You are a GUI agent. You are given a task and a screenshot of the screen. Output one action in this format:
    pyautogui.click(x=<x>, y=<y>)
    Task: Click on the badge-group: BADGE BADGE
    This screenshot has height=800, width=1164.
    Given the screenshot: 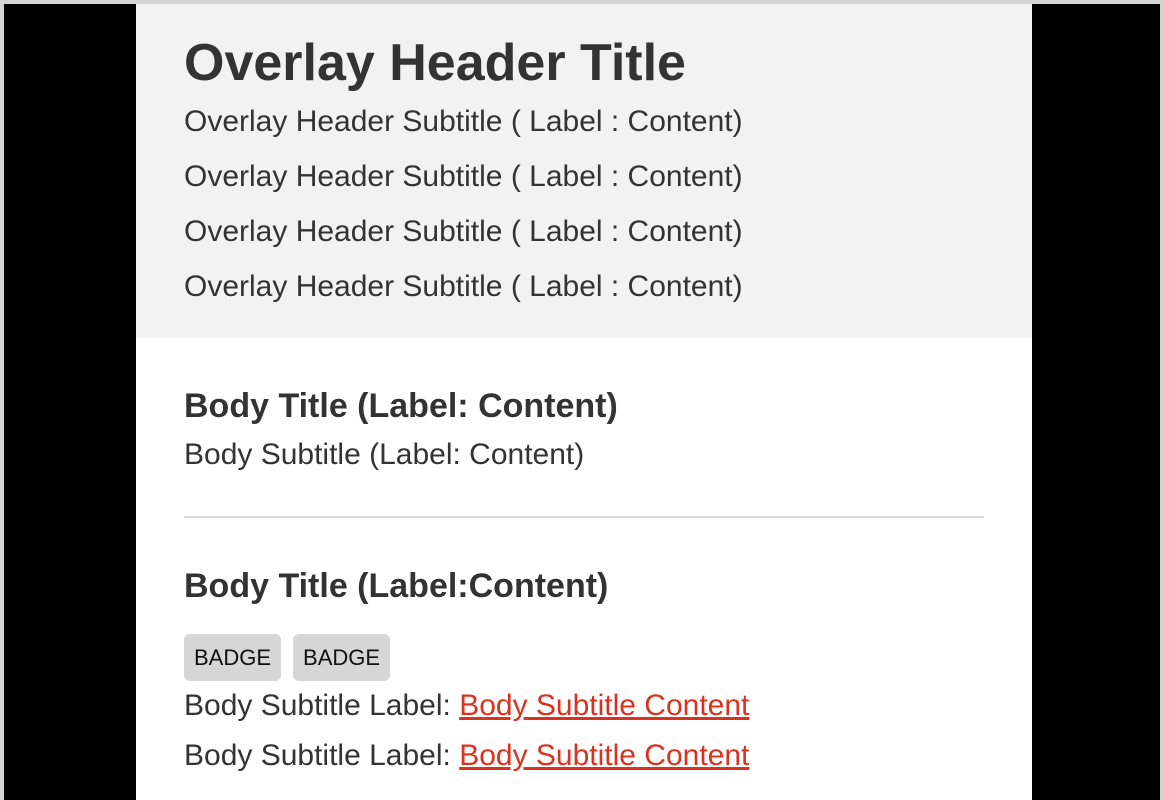 What is the action you would take?
    pyautogui.click(x=584, y=657)
    